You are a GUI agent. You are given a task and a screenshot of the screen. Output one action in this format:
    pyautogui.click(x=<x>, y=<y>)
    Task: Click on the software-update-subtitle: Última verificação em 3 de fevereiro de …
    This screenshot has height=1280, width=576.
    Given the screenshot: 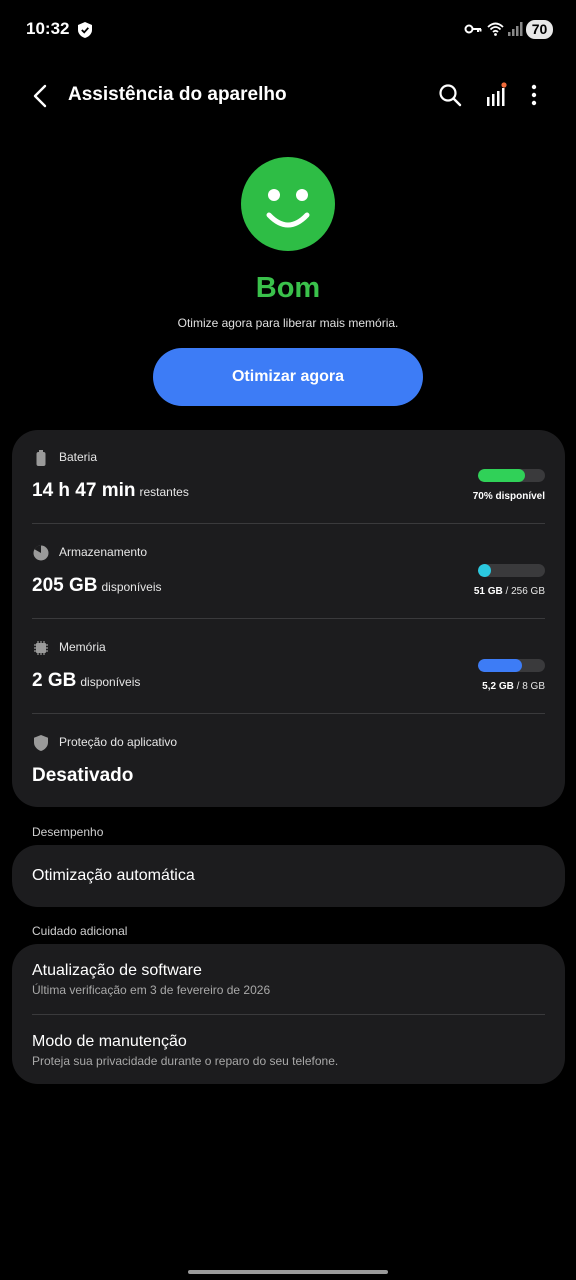 What is the action you would take?
    pyautogui.click(x=151, y=990)
    